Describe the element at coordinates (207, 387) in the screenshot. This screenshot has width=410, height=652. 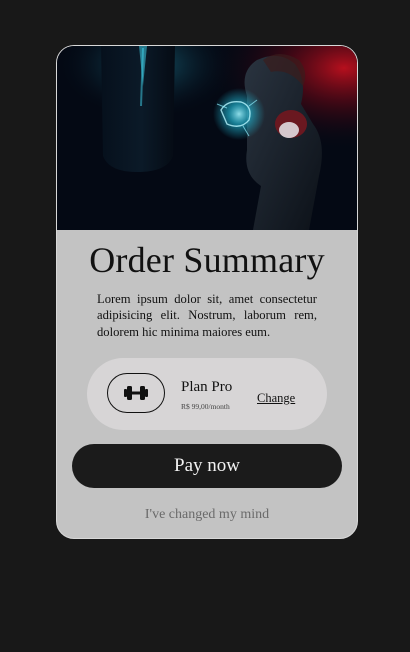
I see `plan-name: Plan Pro` at that location.